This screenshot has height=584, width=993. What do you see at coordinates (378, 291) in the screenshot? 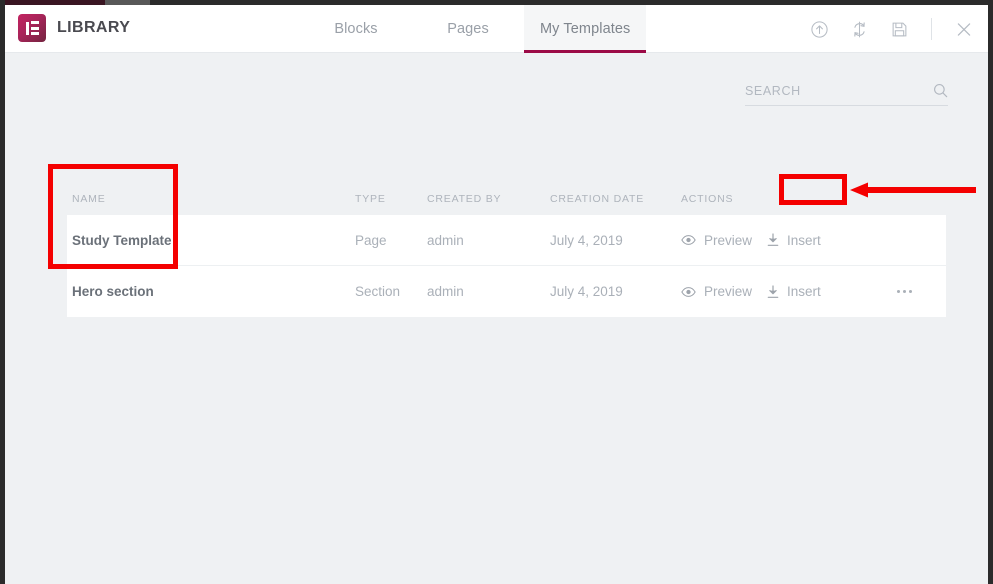
I see `template-type: Section` at bounding box center [378, 291].